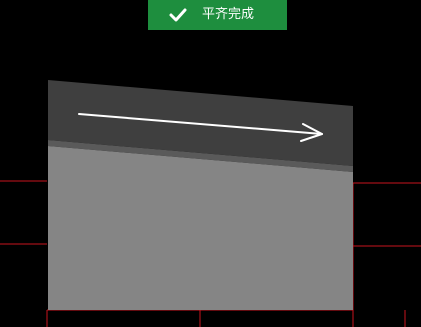 The width and height of the screenshot is (421, 327). What do you see at coordinates (178, 15) in the screenshot?
I see `checkmark-icon` at bounding box center [178, 15].